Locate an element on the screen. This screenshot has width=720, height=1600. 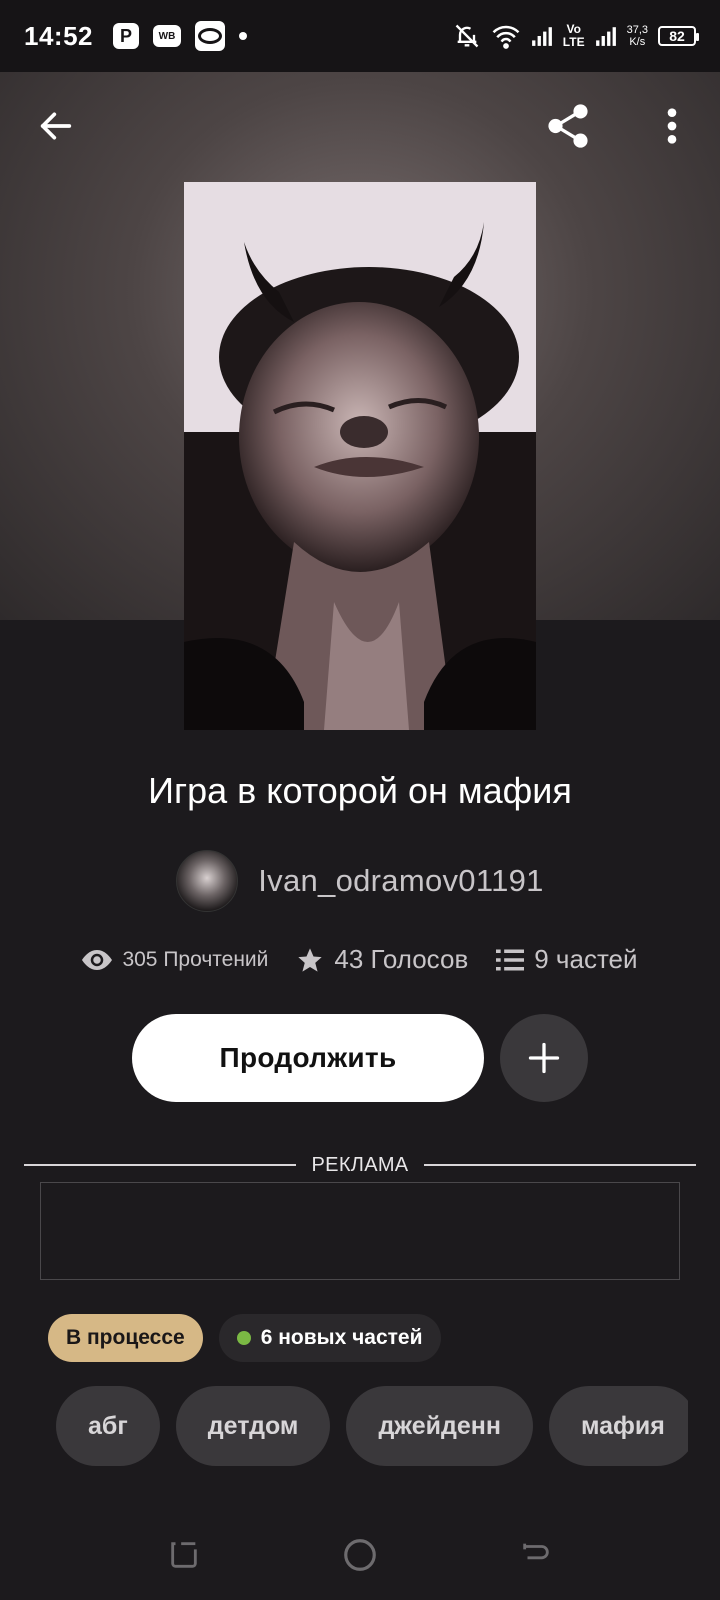
system-nav-bar is located at coordinates (360, 1555).